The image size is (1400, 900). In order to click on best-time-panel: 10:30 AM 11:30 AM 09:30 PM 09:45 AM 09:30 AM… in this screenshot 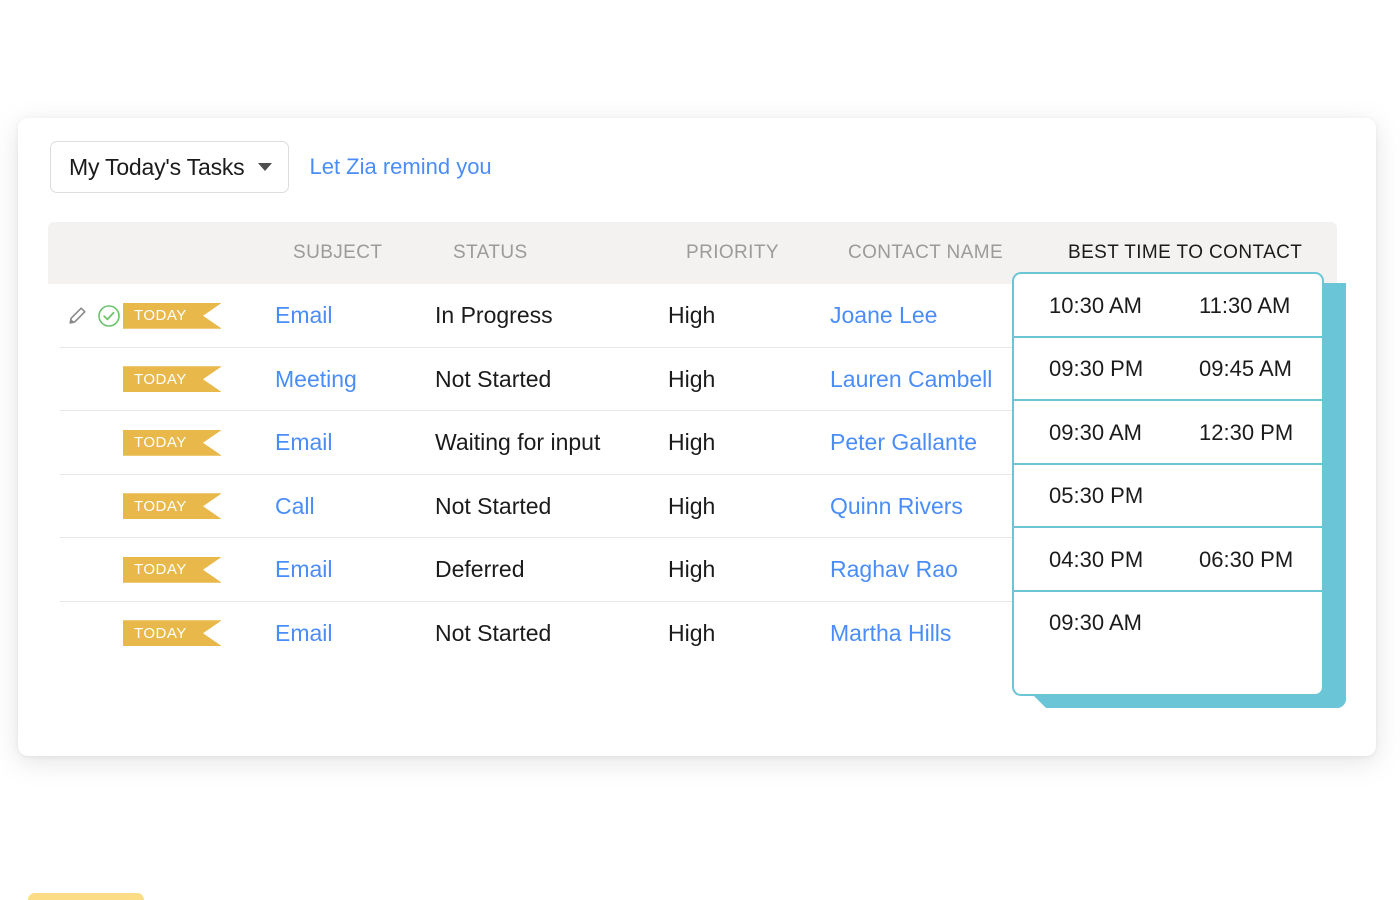, I will do `click(1168, 484)`.